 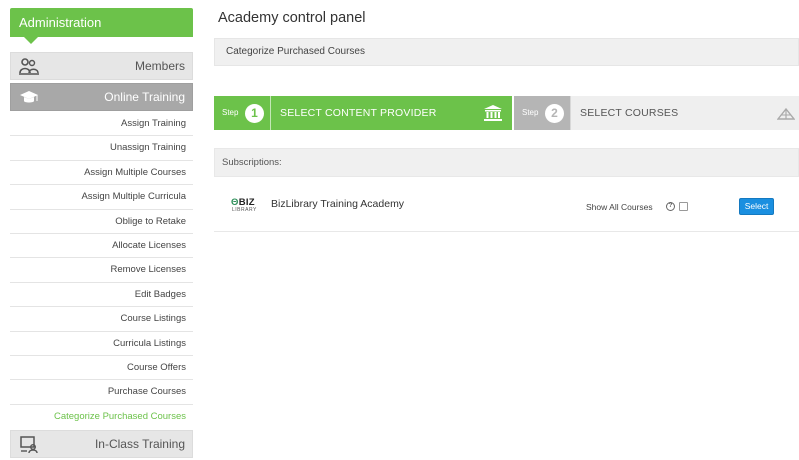 I want to click on institution-icon, so click(x=493, y=113).